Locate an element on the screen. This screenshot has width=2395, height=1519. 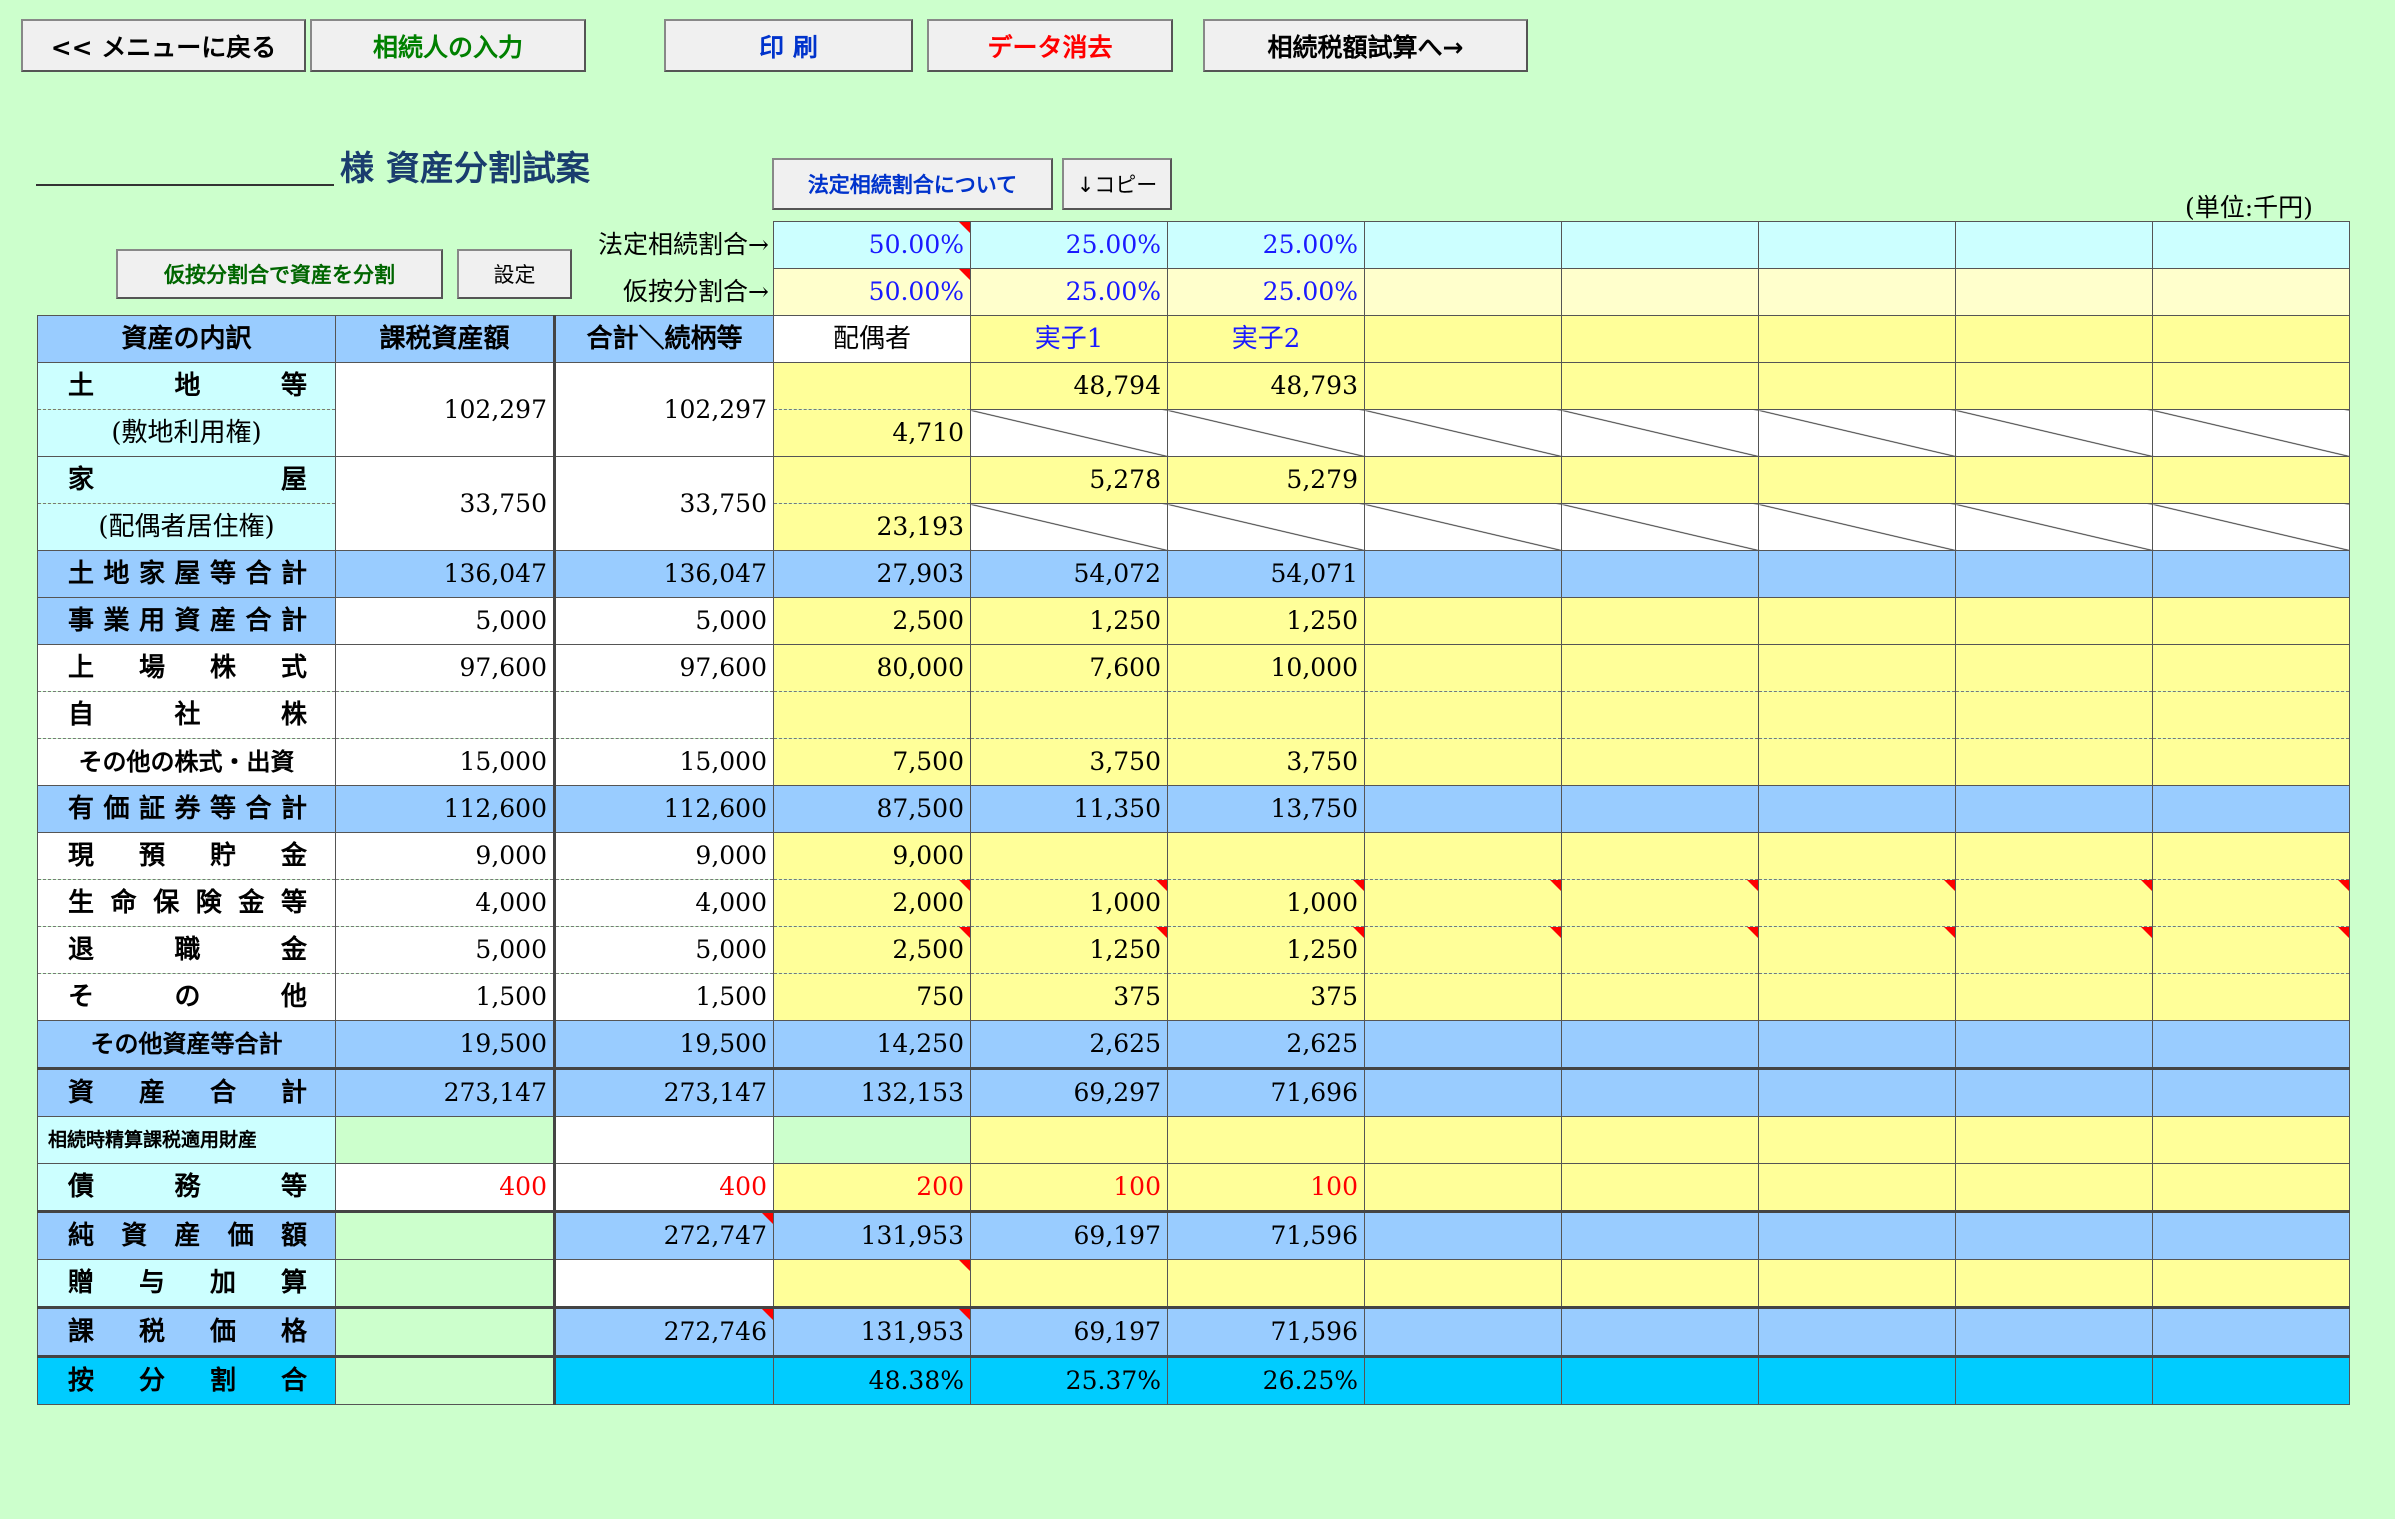
print-button: 印 刷 is located at coordinates (788, 45).